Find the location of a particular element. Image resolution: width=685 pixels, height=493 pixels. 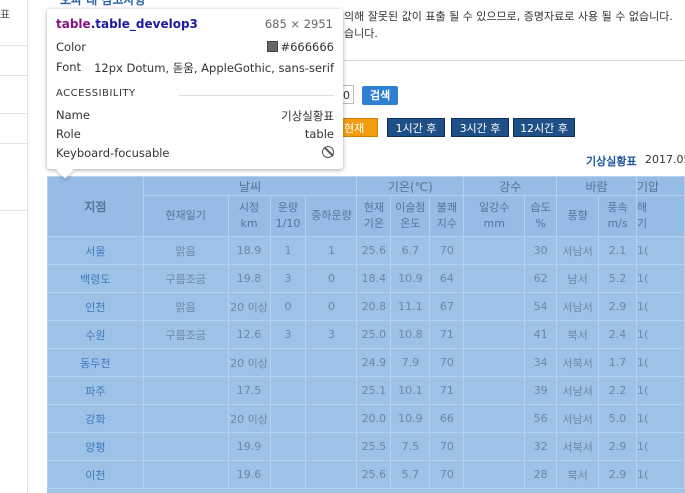

table-cell-wspd: 2.4 is located at coordinates (617, 334).